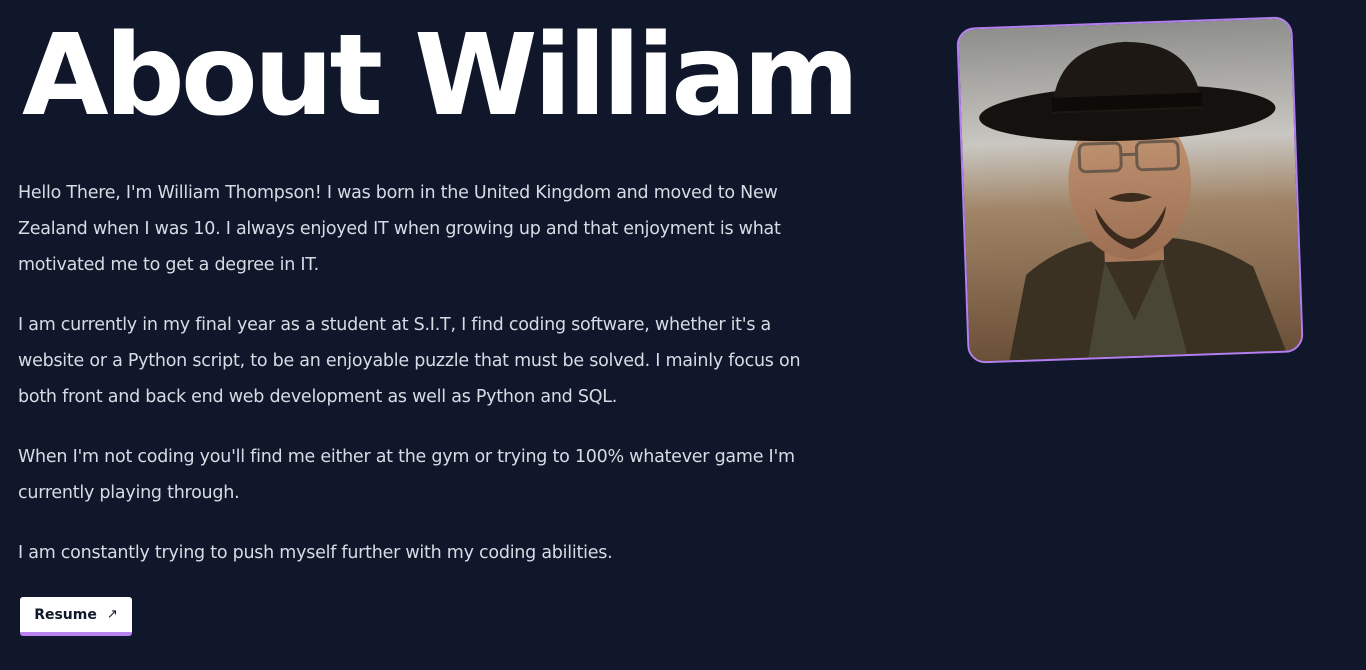  Describe the element at coordinates (112, 614) in the screenshot. I see `arrow-up-right-icon: ↗` at that location.